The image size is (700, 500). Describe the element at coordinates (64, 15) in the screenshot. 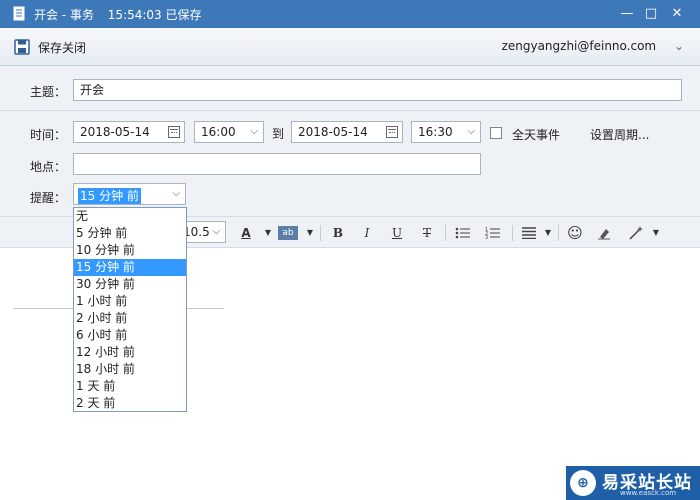

I see `window-title-text: 开会 - 事务` at that location.